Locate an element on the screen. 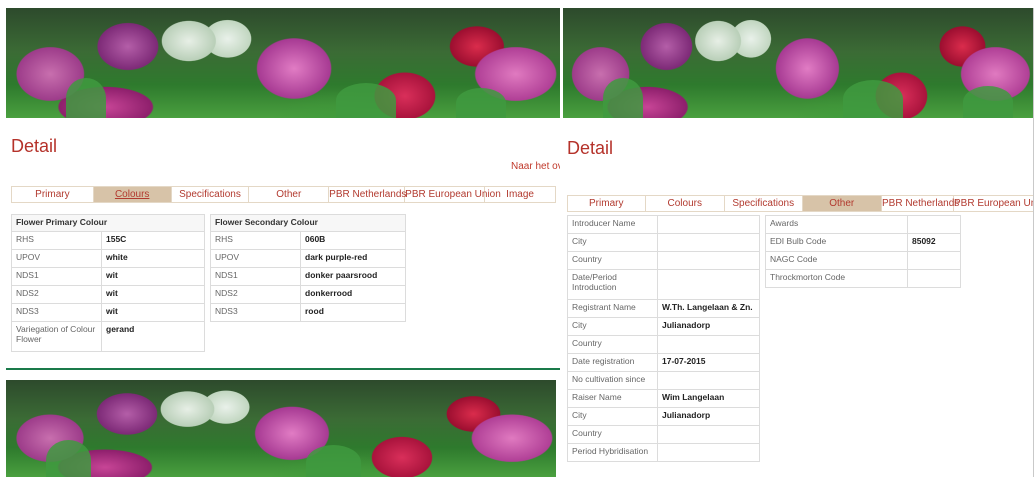  table-row: NDS2 wit is located at coordinates (108, 294).